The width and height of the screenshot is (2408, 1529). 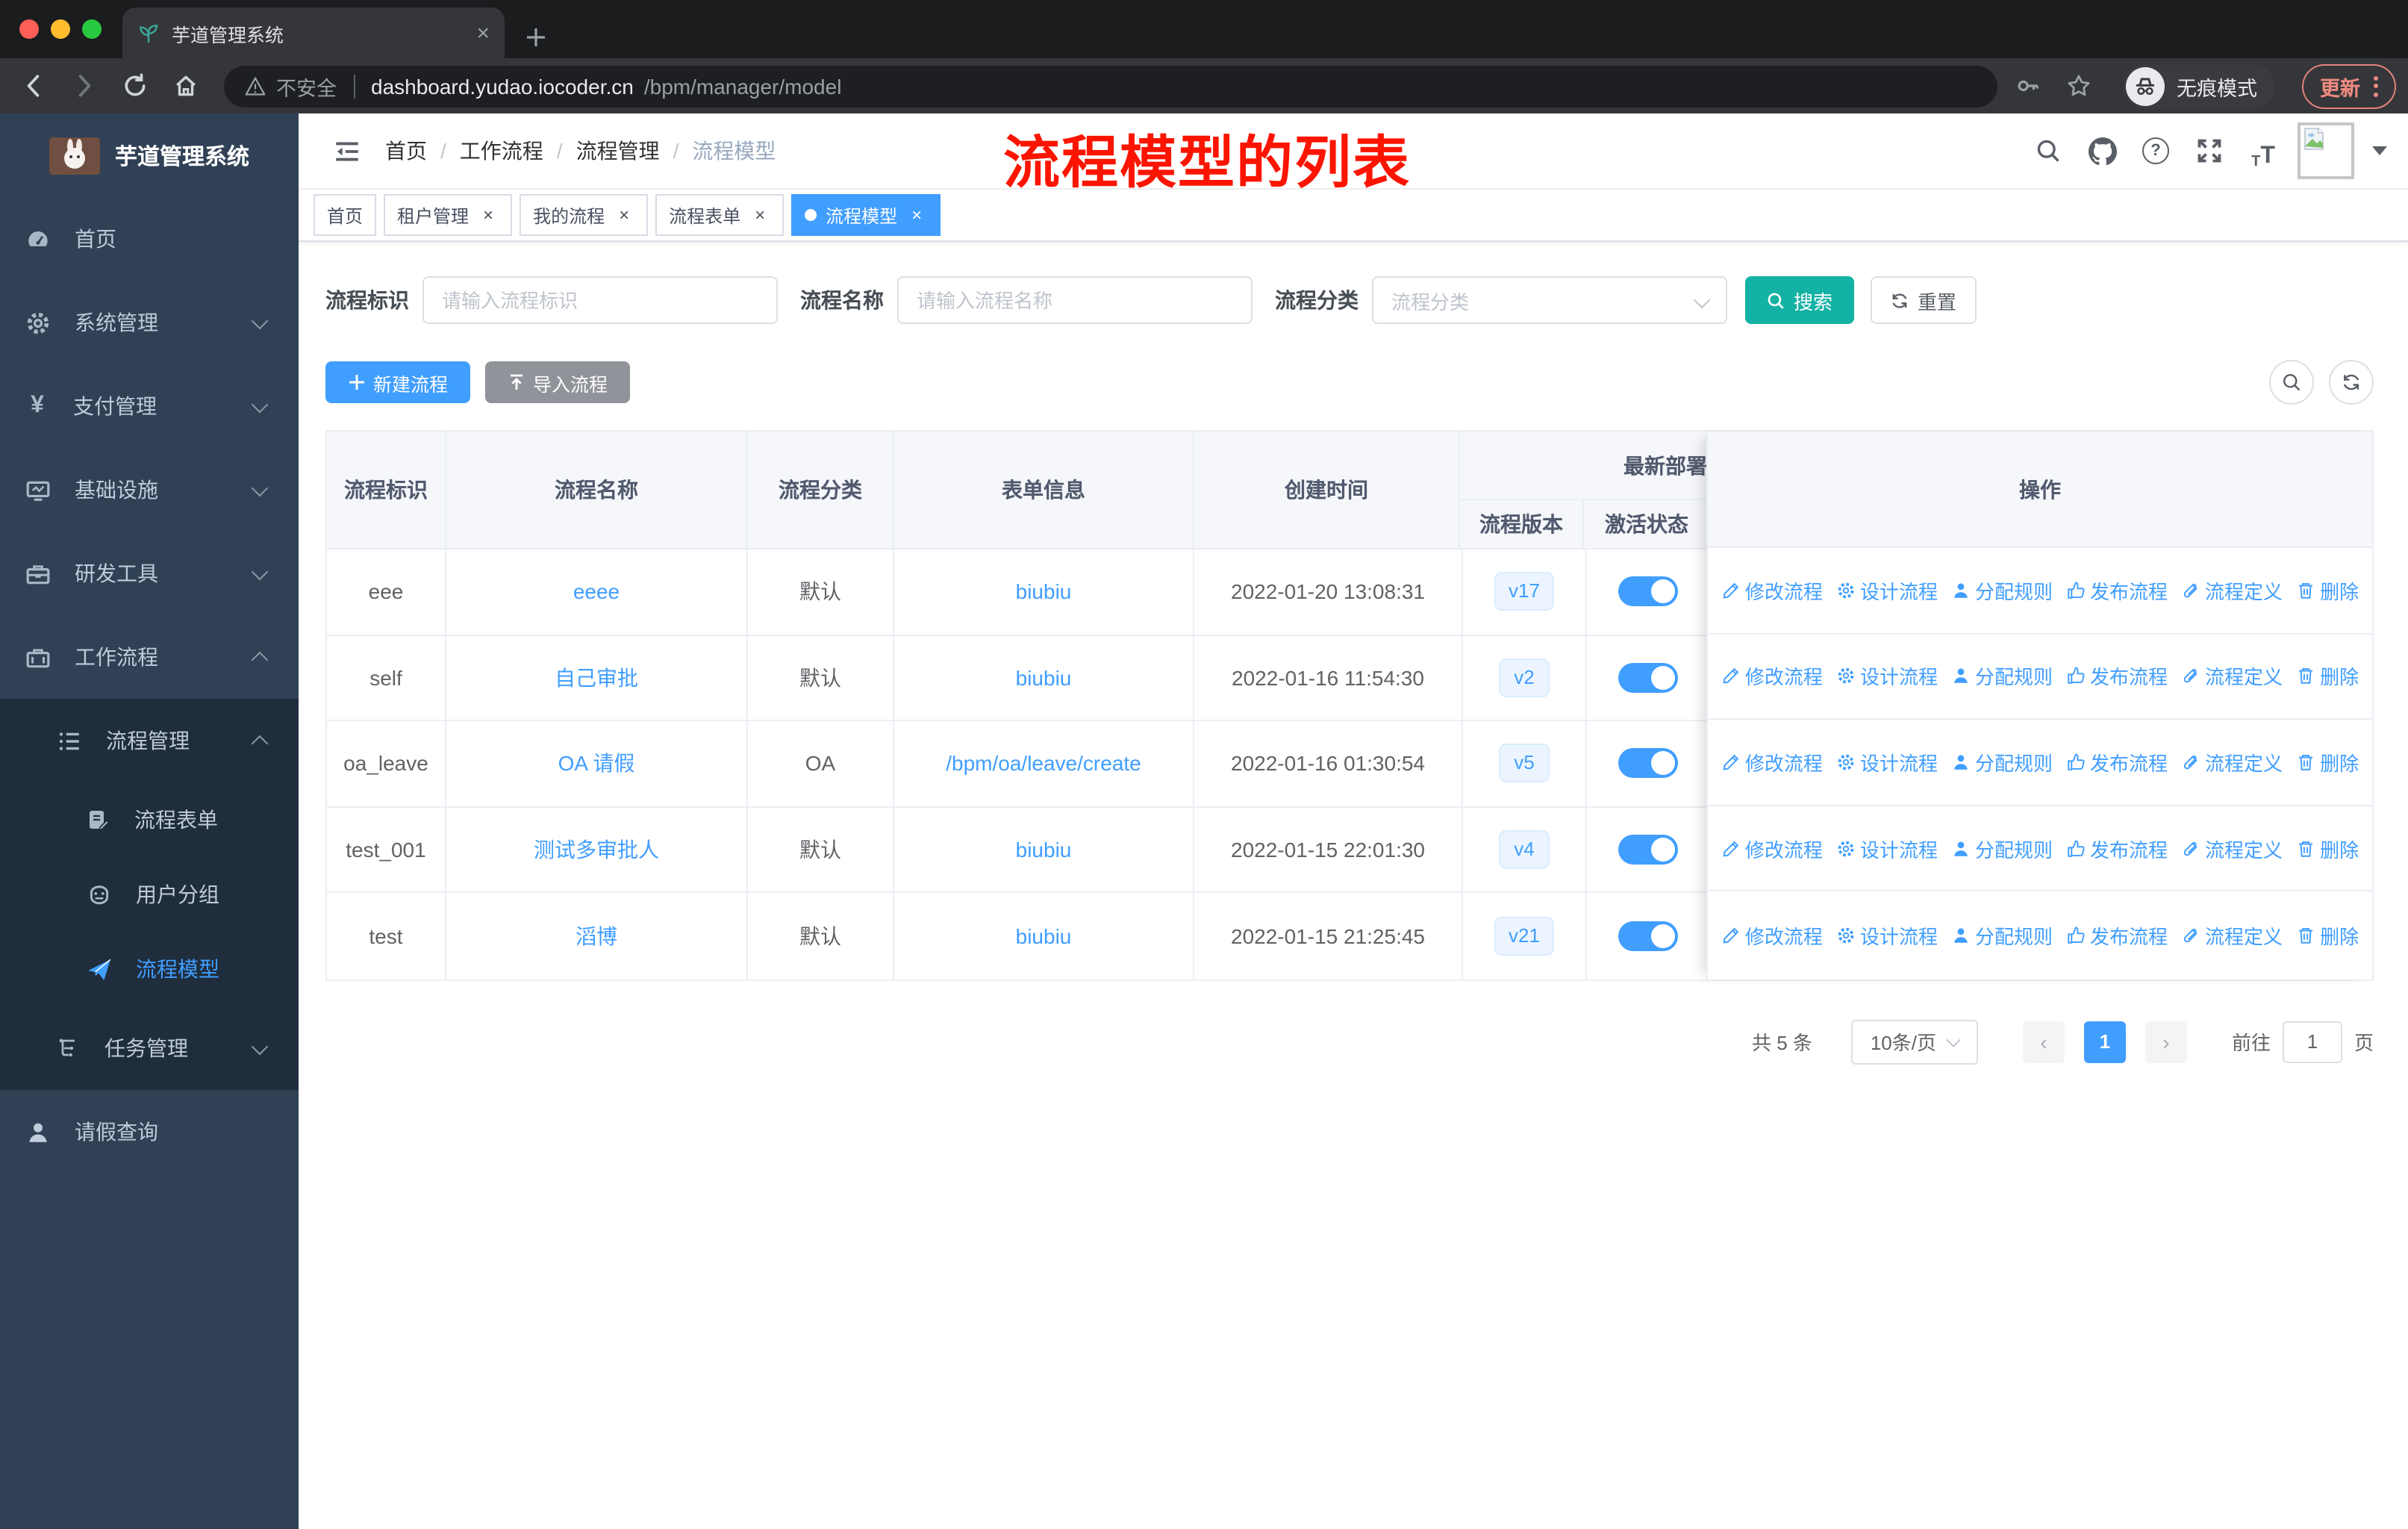 What do you see at coordinates (149, 406) in the screenshot?
I see `sidebar-item-payment: ¥ 支付管理` at bounding box center [149, 406].